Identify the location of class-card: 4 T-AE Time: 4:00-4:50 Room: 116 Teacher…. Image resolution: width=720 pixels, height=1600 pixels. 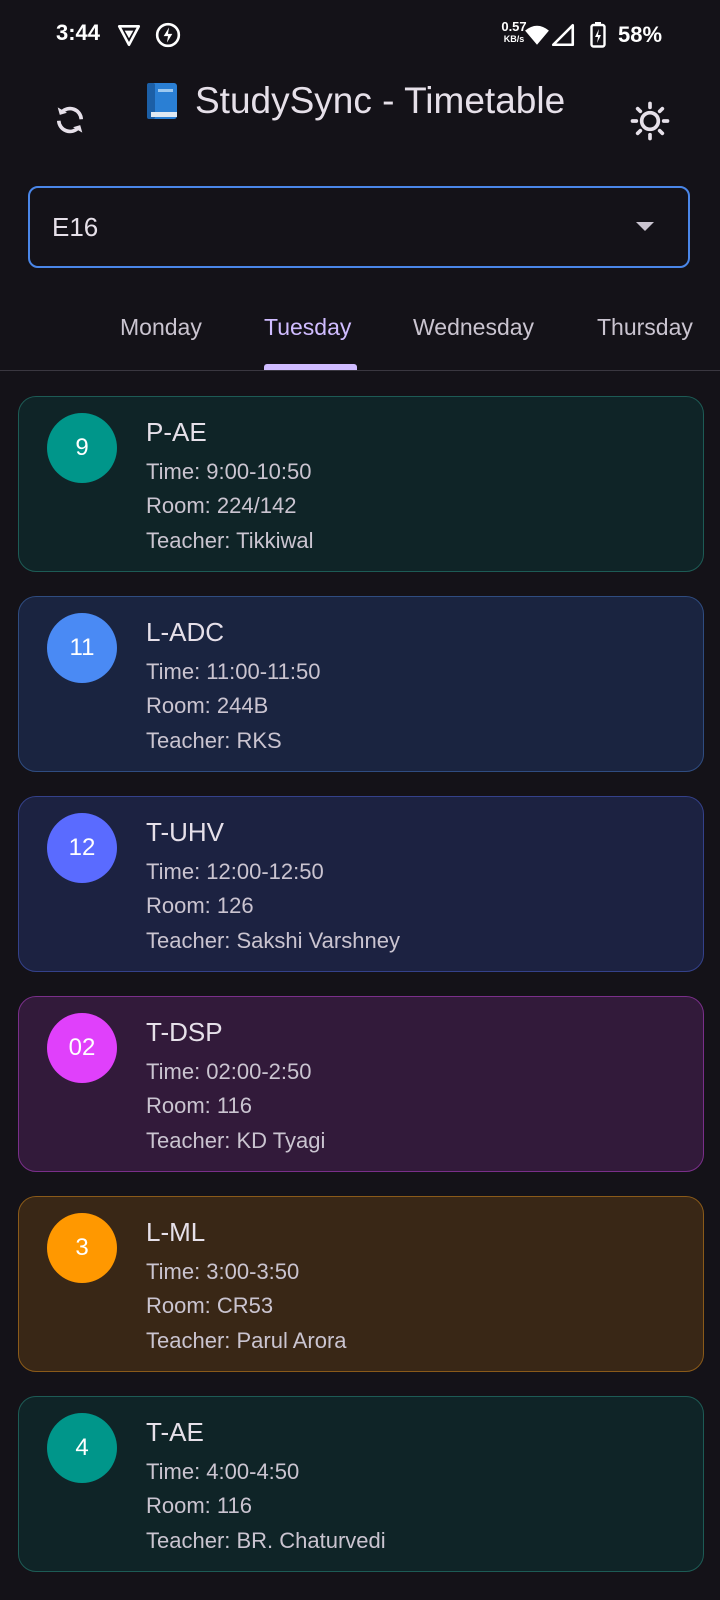
(361, 1484).